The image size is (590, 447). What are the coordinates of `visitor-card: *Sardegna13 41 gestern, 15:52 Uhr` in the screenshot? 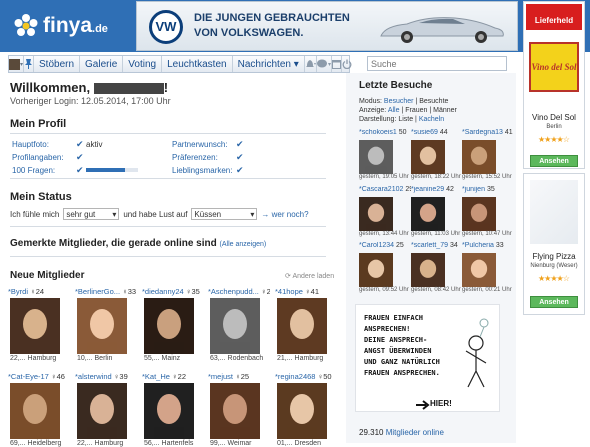 It's located at (488, 154).